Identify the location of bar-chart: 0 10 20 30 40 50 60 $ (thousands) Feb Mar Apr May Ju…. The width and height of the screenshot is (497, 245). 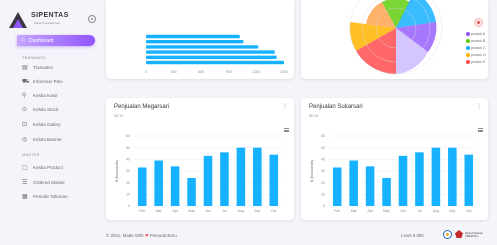
(393, 173).